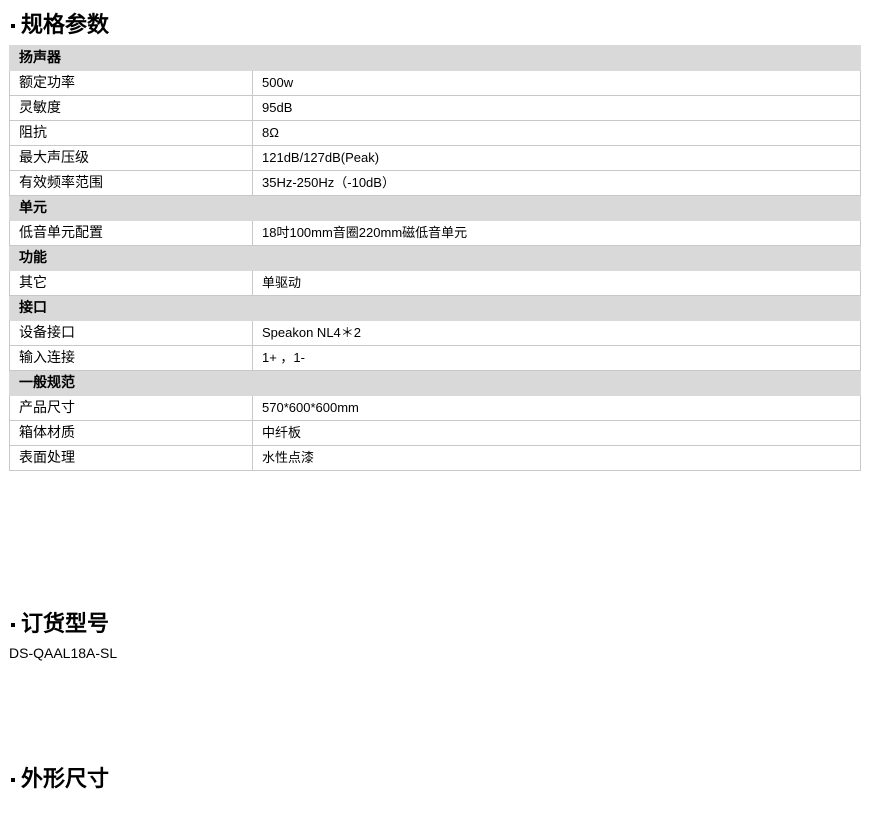  I want to click on spec-label: 低音单元配置, so click(131, 233).